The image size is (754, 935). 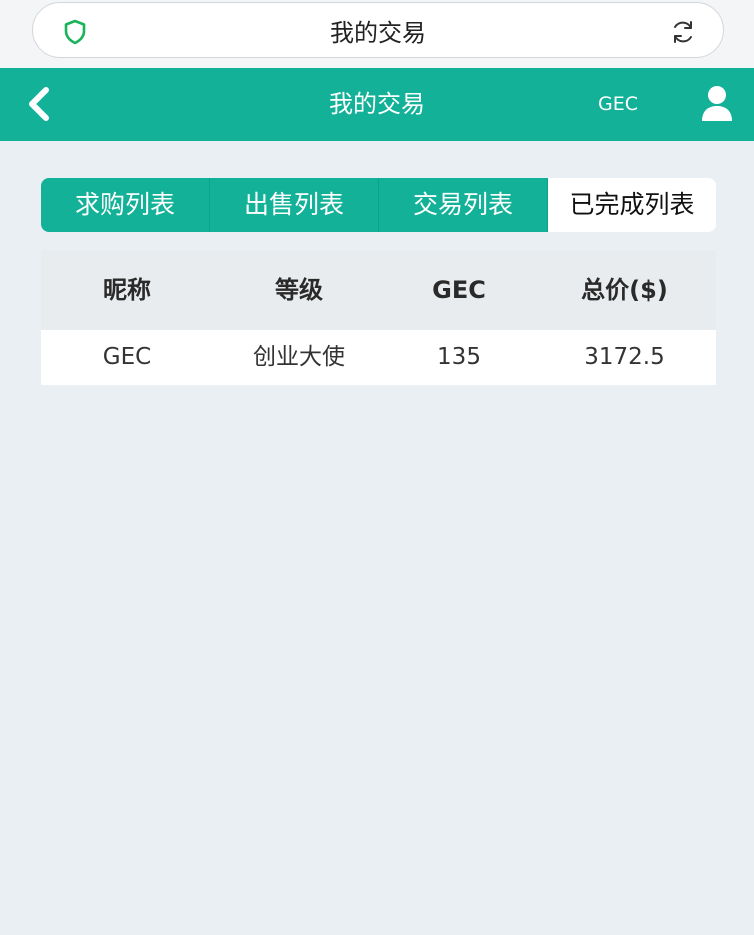 I want to click on tab-bar: 求购列表 出售列表 交易列表 已完成列表, so click(x=378, y=205).